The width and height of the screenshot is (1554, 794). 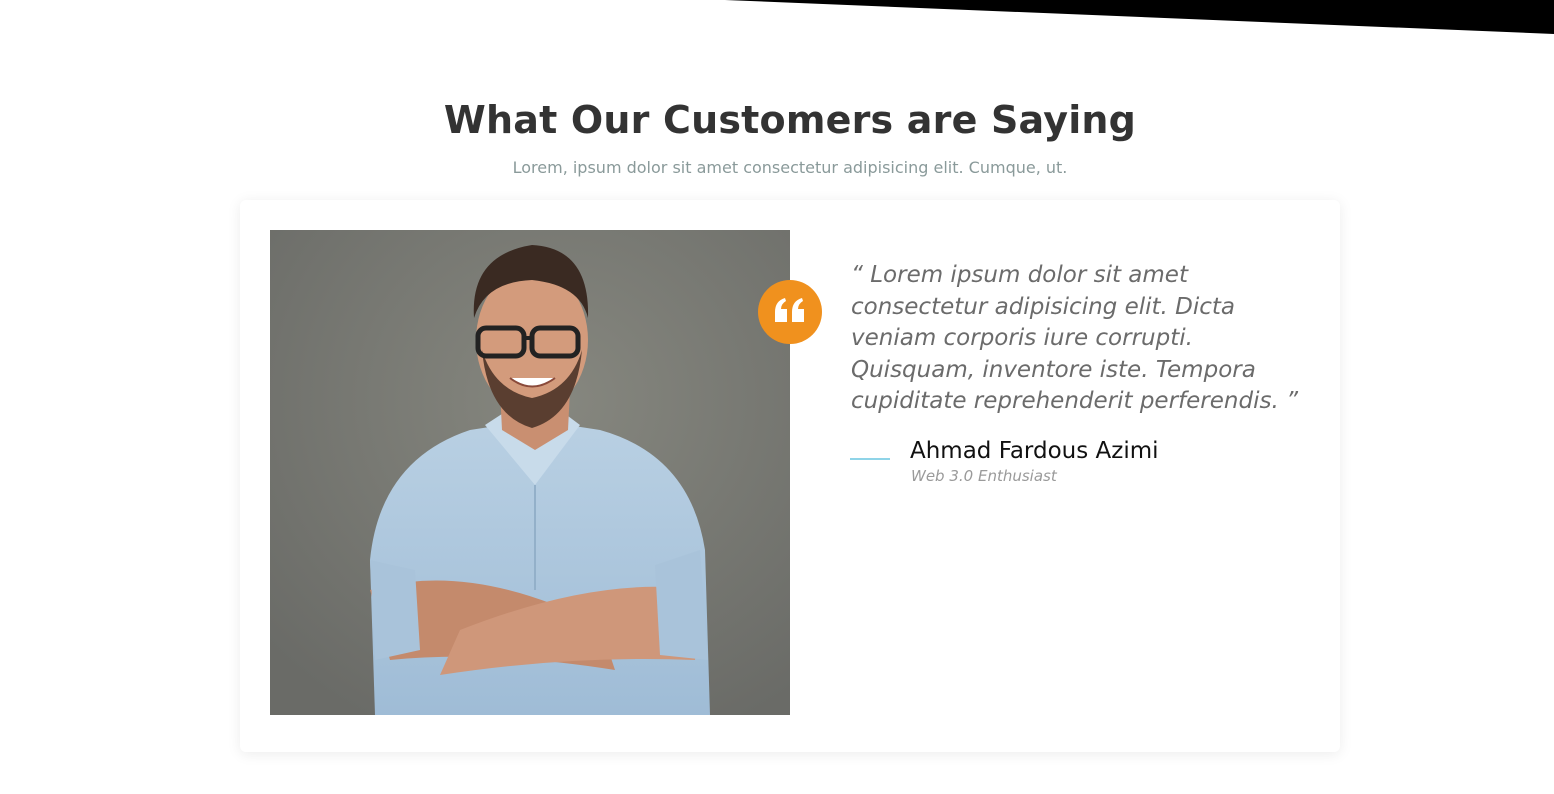 I want to click on top-decorative-shape, so click(x=1139, y=17).